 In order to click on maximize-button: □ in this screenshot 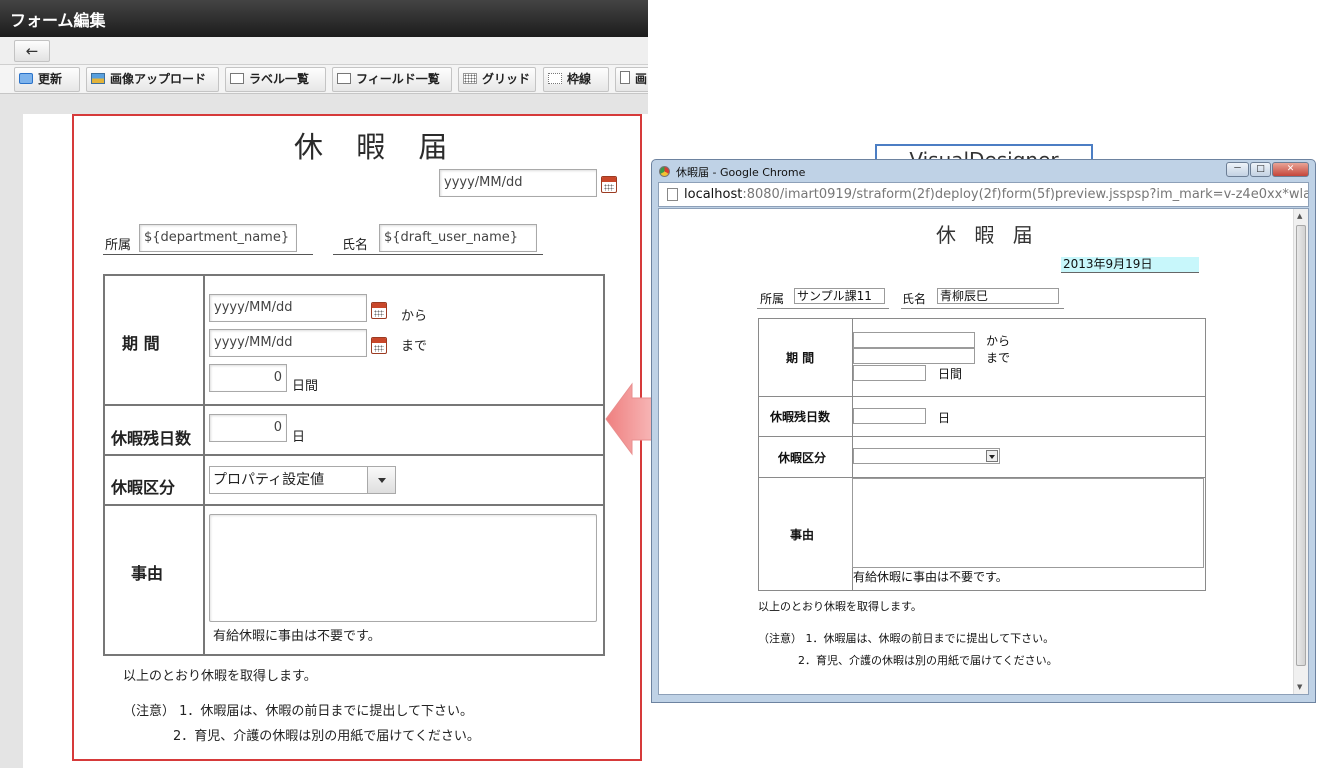, I will do `click(1260, 169)`.